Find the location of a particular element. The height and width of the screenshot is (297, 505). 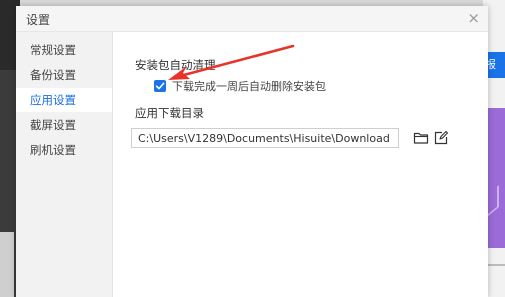

sidebar-item-general: 常规设置 is located at coordinates (64, 50).